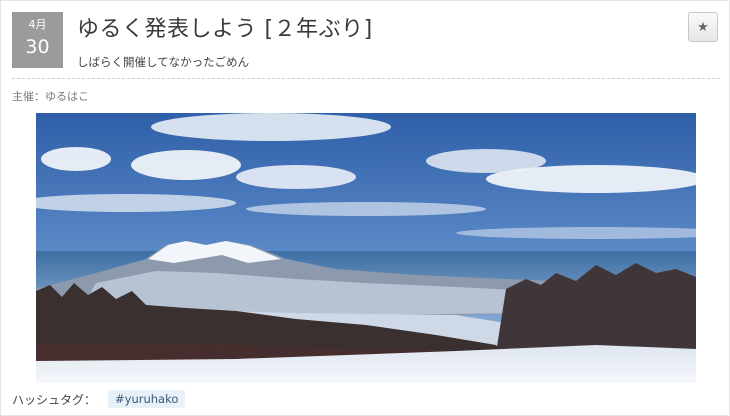 This screenshot has height=416, width=730. What do you see at coordinates (366, 78) in the screenshot?
I see `divider` at bounding box center [366, 78].